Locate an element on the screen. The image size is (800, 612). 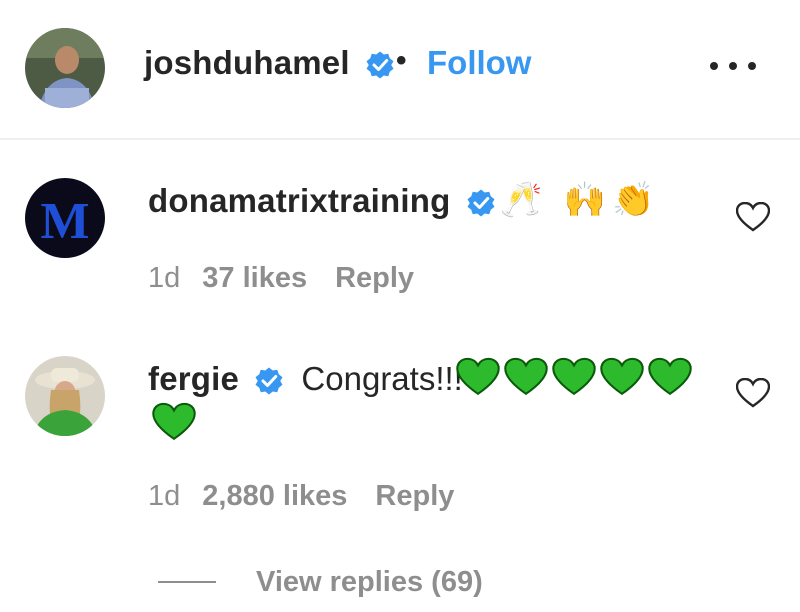
comment-meta: 1d 2,880 likes Reply is located at coordinates (301, 496).